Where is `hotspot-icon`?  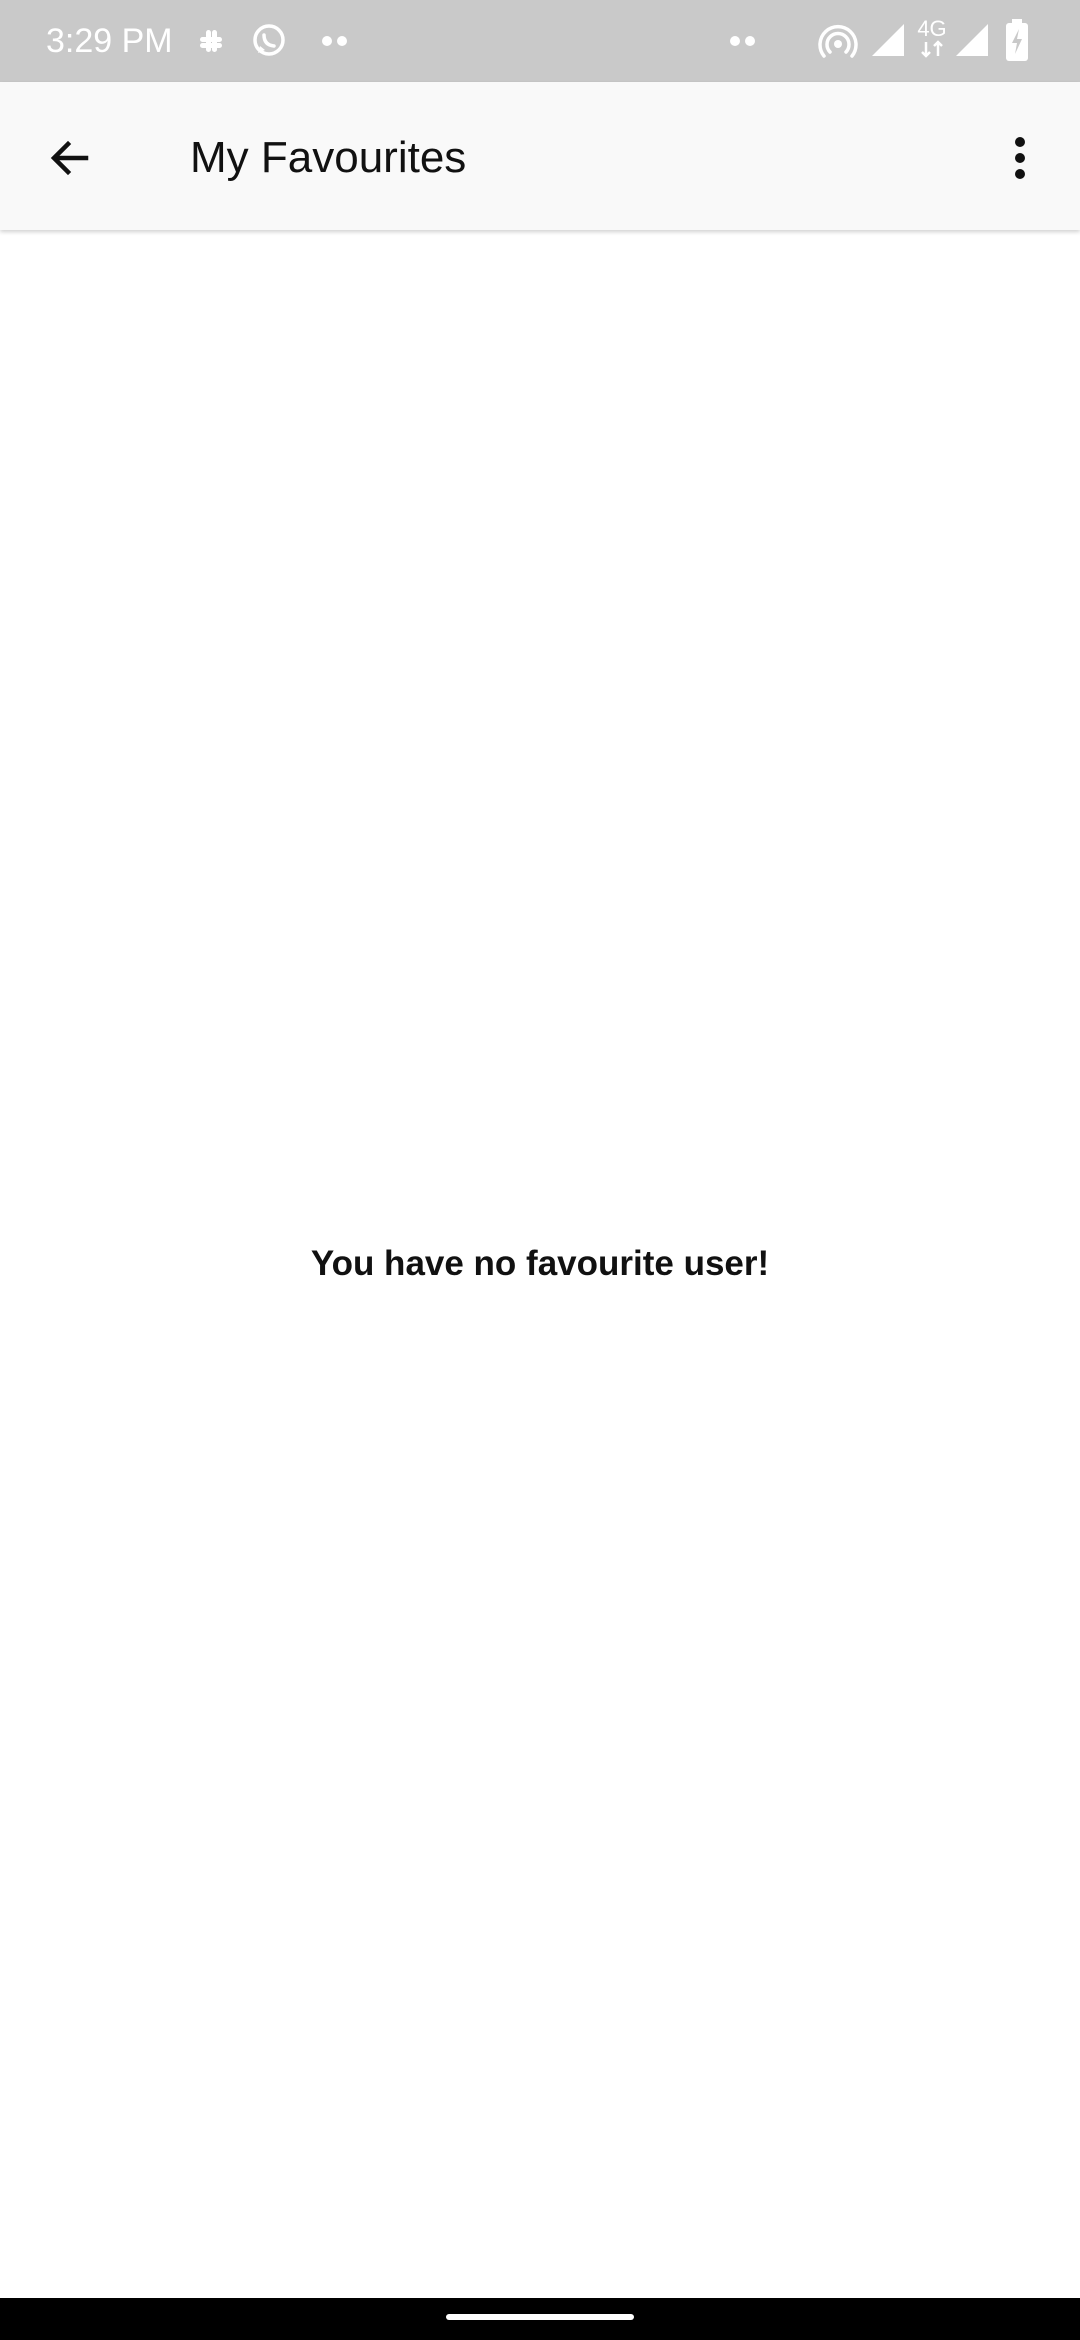 hotspot-icon is located at coordinates (838, 41).